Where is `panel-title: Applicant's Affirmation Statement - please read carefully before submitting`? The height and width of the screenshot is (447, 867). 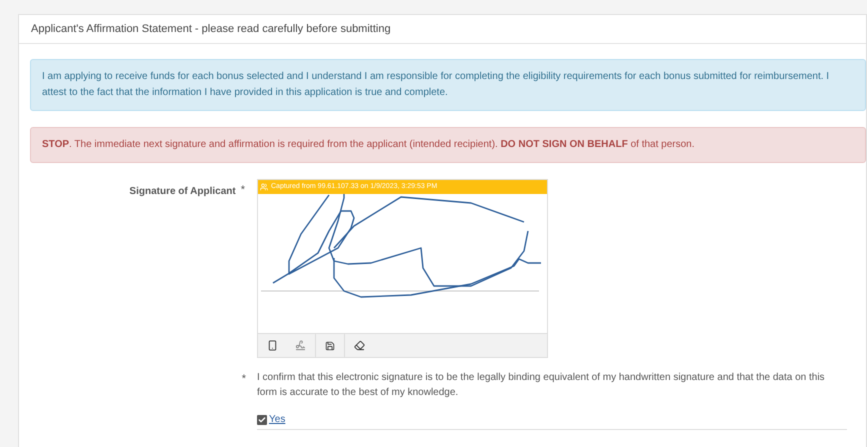 panel-title: Applicant's Affirmation Statement - please read carefully before submitting is located at coordinates (211, 29).